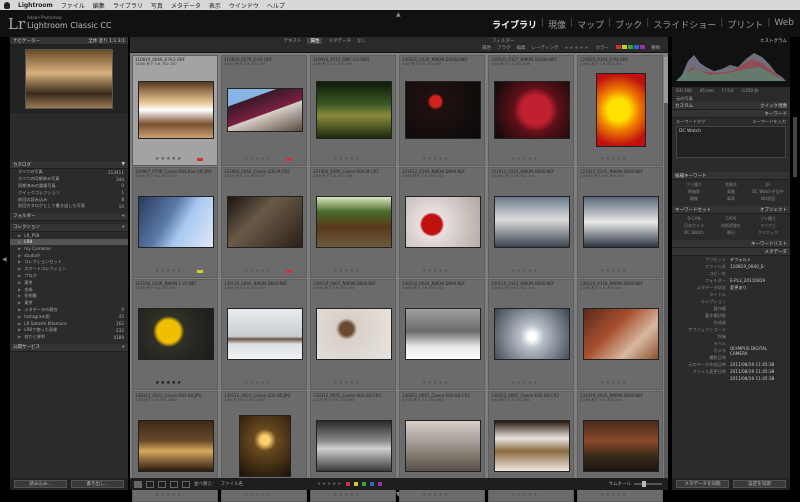 This screenshot has height=502, width=800. Describe the element at coordinates (348, 484) in the screenshot. I see `red-label-chip` at that location.